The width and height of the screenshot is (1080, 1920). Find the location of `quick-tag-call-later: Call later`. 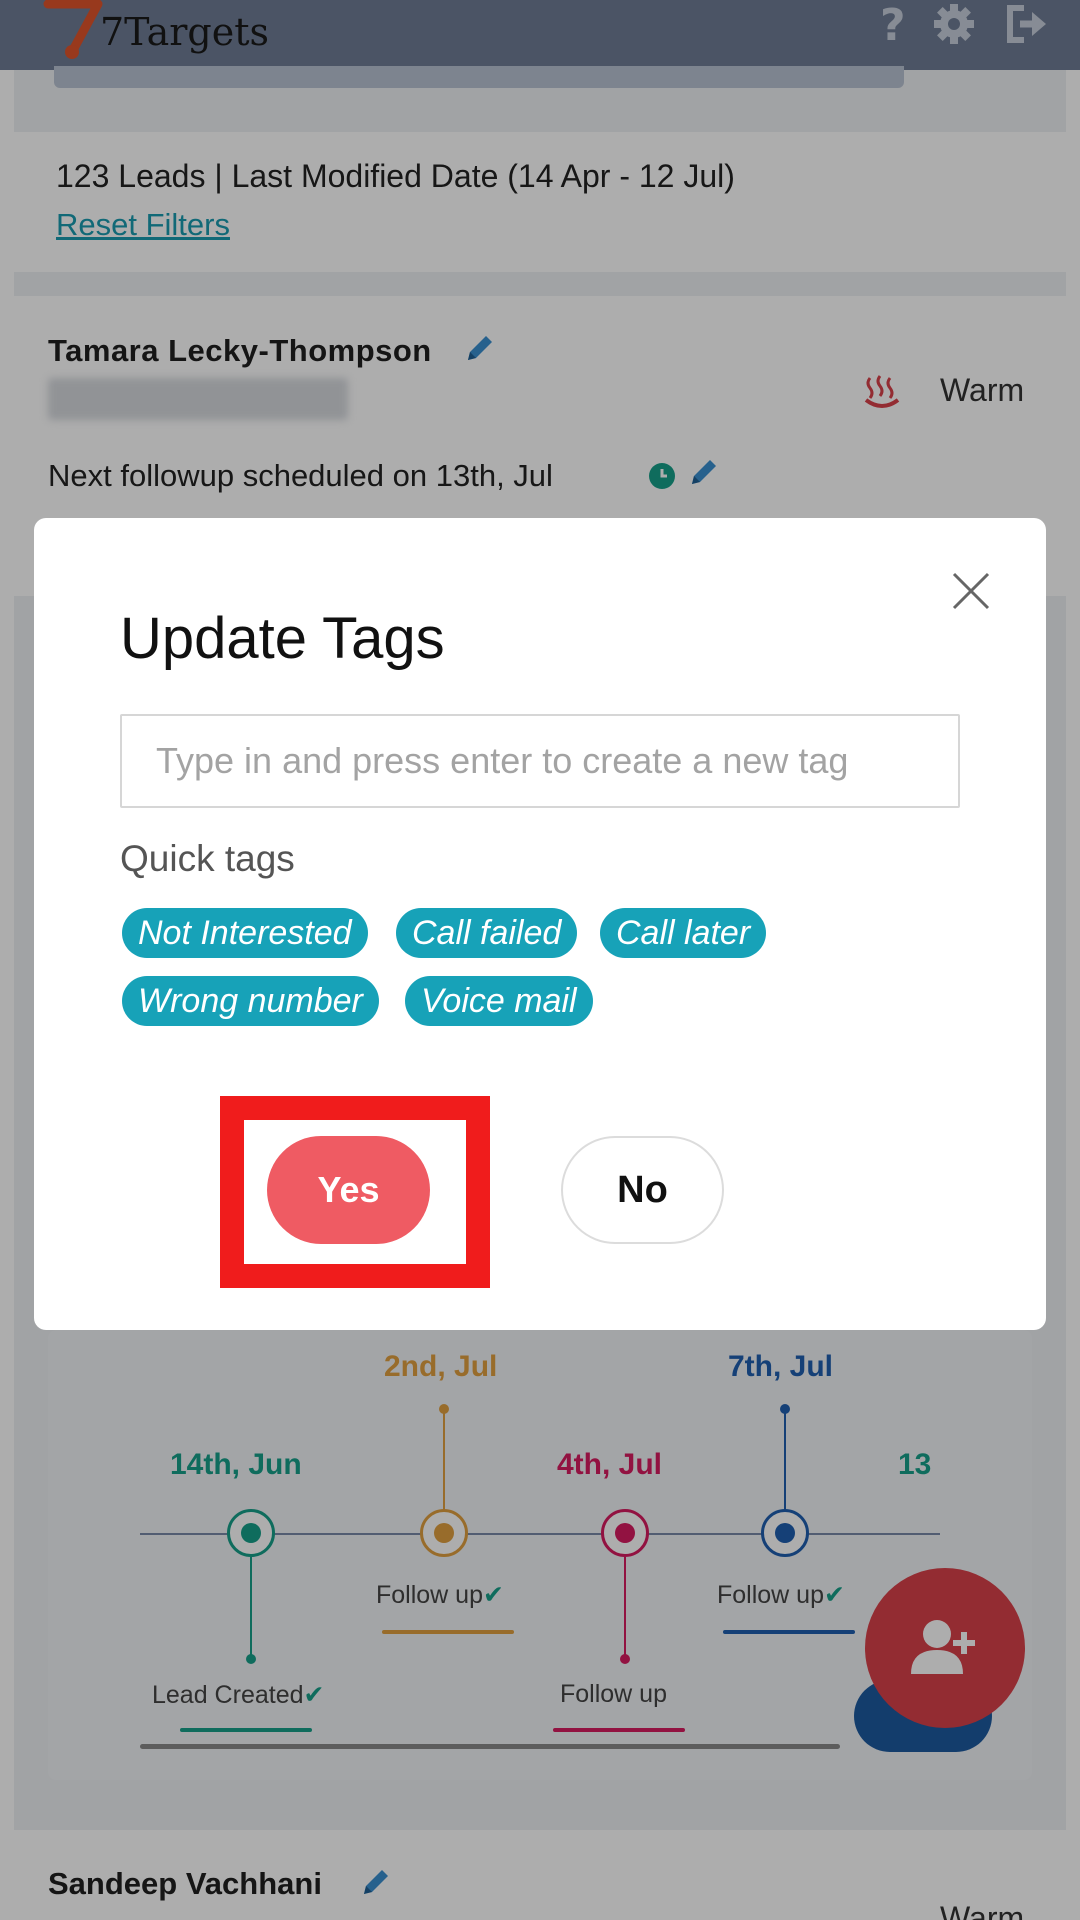

quick-tag-call-later: Call later is located at coordinates (683, 933).